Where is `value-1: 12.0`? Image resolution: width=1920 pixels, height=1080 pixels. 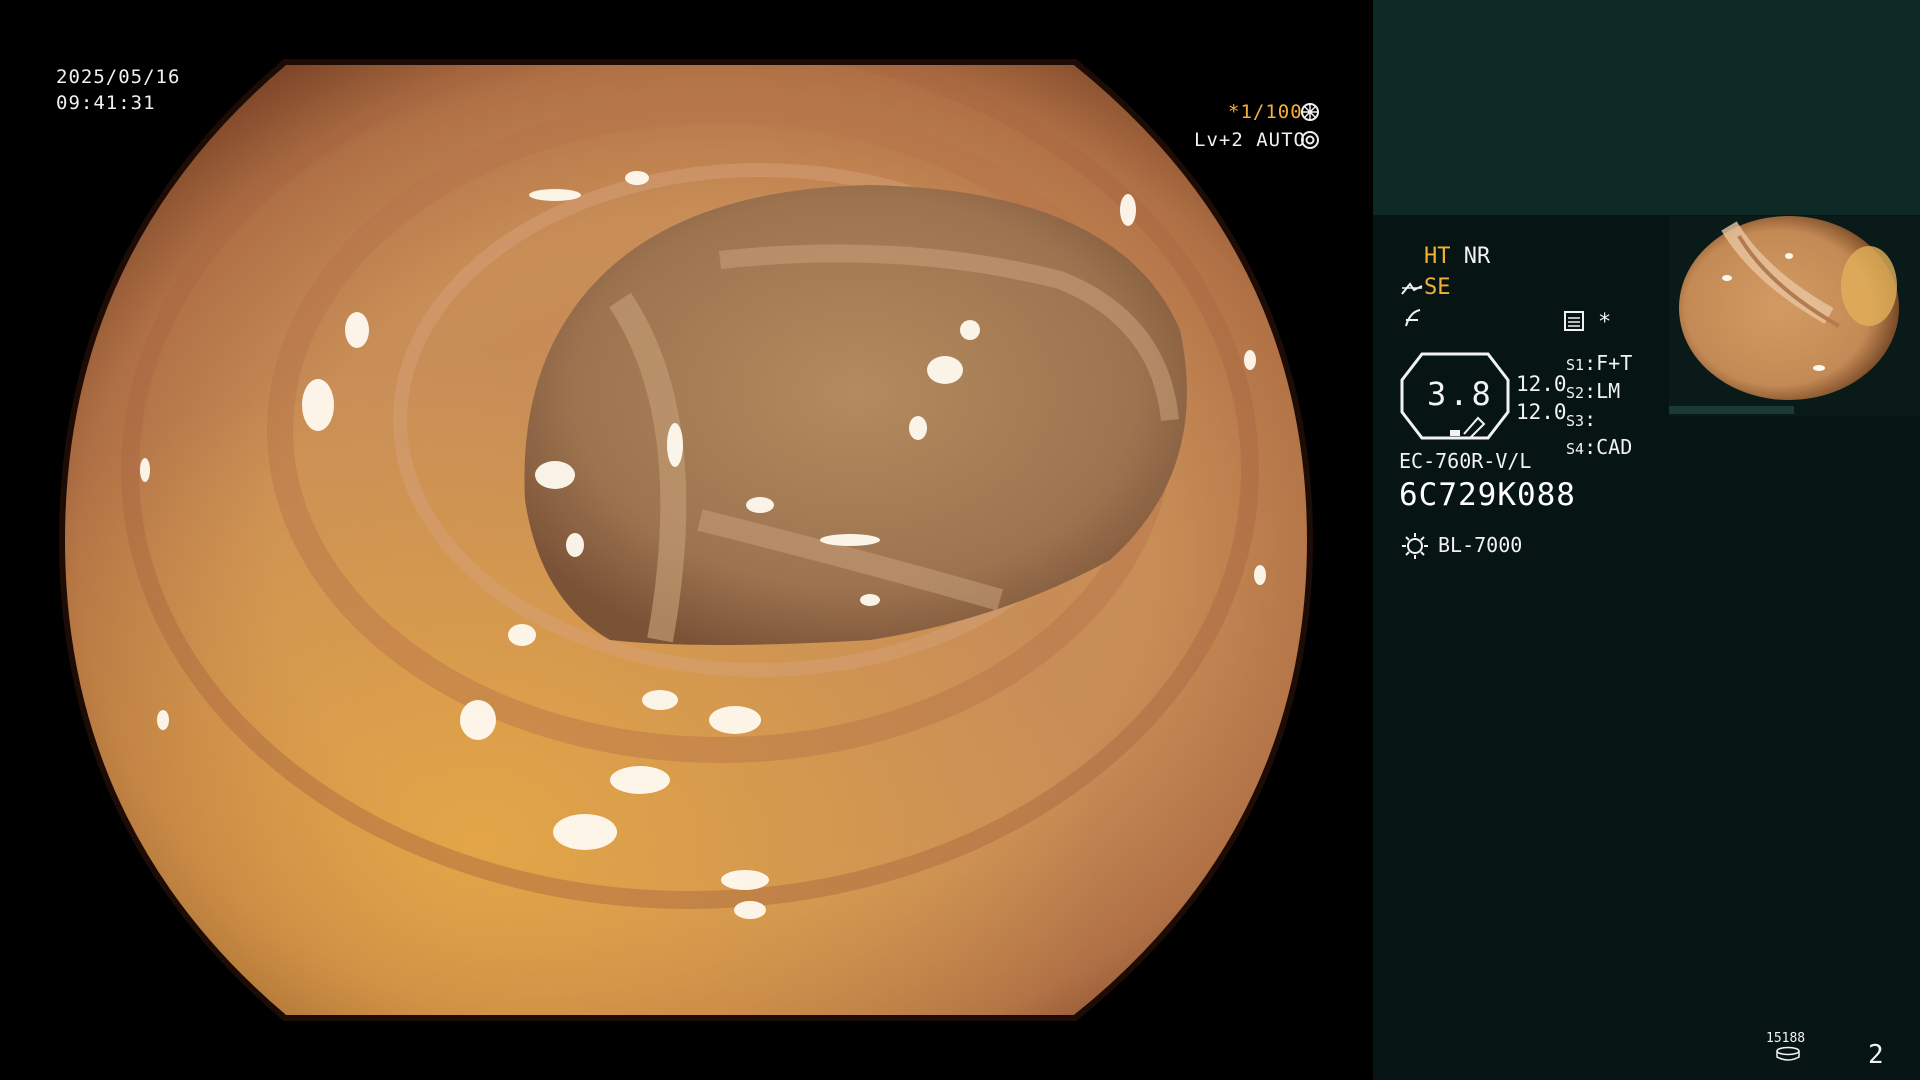 value-1: 12.0 is located at coordinates (1541, 384).